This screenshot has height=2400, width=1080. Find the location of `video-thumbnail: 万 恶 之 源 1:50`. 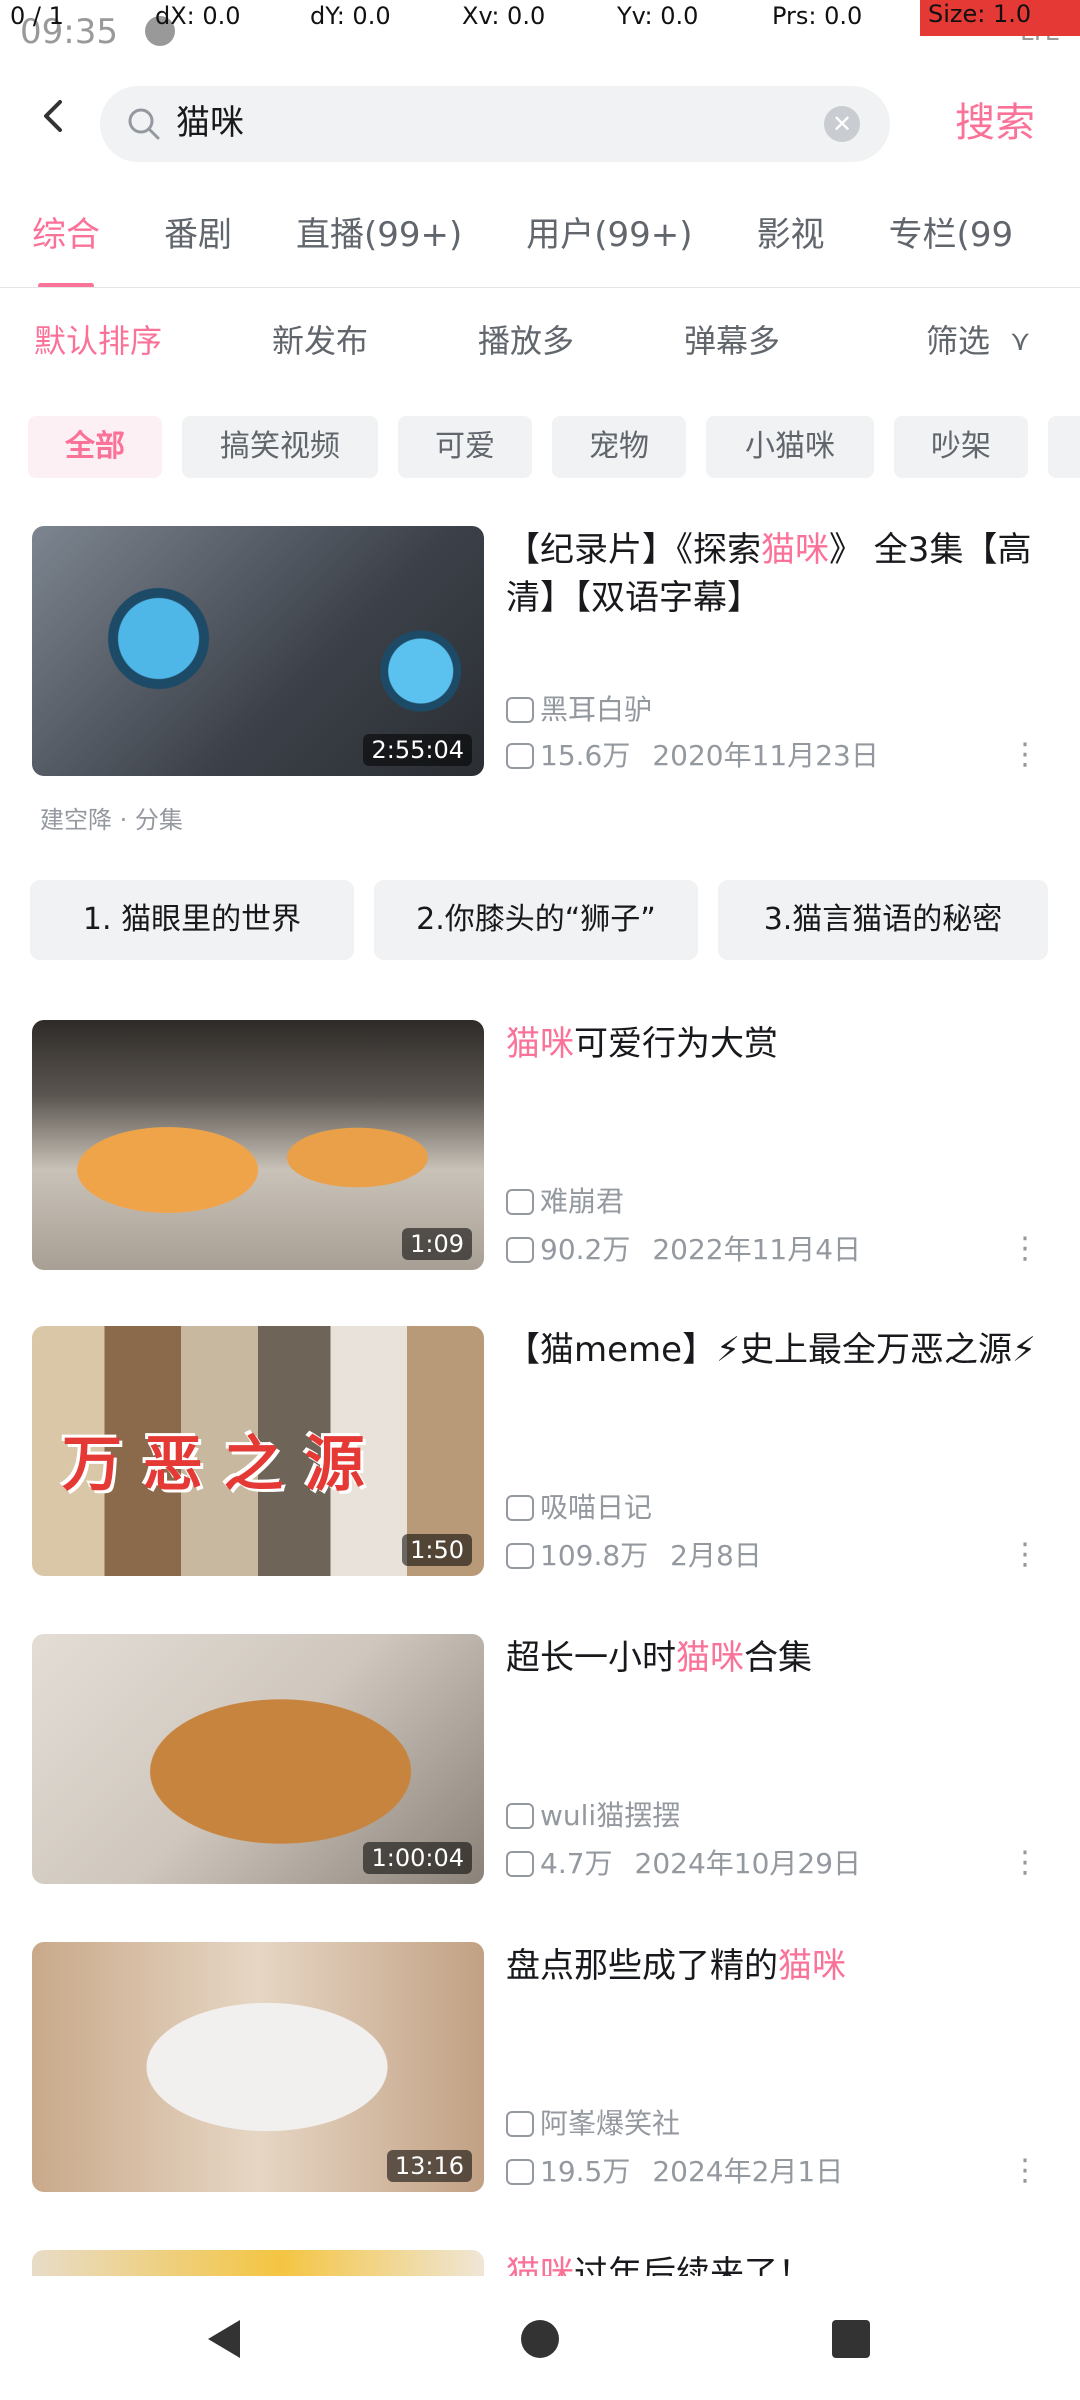

video-thumbnail: 万 恶 之 源 1:50 is located at coordinates (258, 1451).